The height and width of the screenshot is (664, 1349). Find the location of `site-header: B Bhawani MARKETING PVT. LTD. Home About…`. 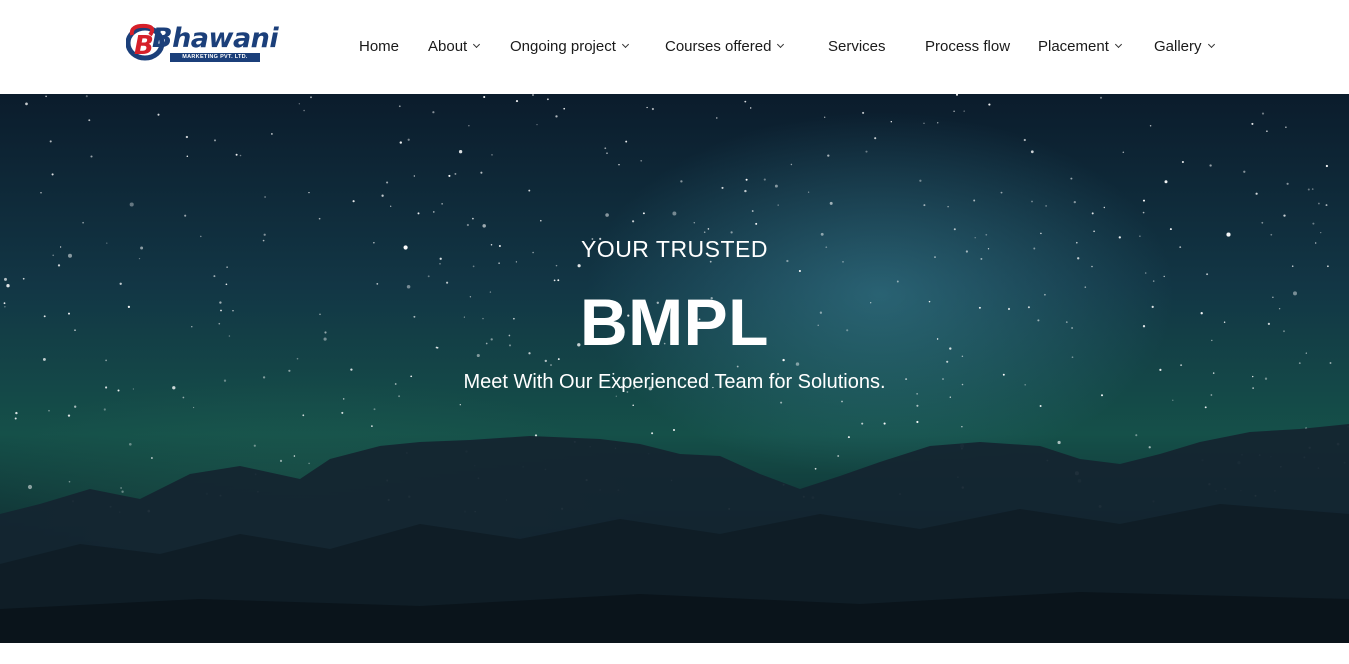

site-header: B Bhawani MARKETING PVT. LTD. Home About… is located at coordinates (674, 47).